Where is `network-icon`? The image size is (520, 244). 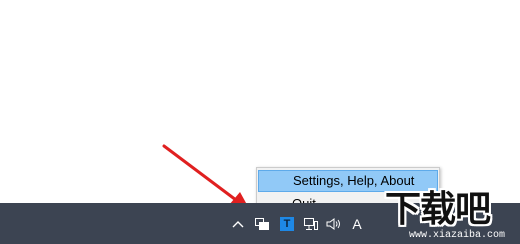
network-icon is located at coordinates (311, 223).